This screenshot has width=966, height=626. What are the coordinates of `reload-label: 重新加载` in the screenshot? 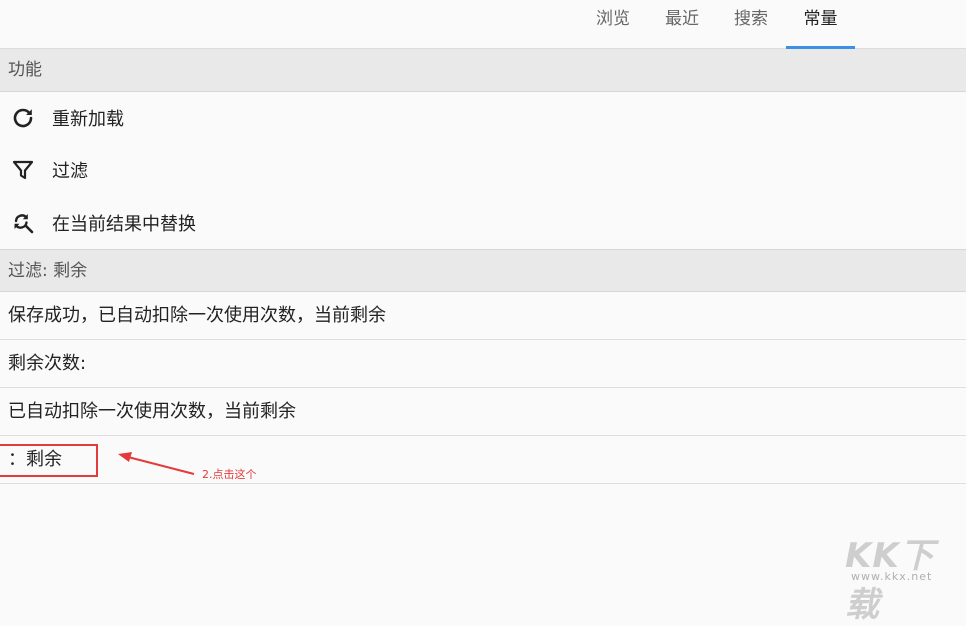 It's located at (88, 119).